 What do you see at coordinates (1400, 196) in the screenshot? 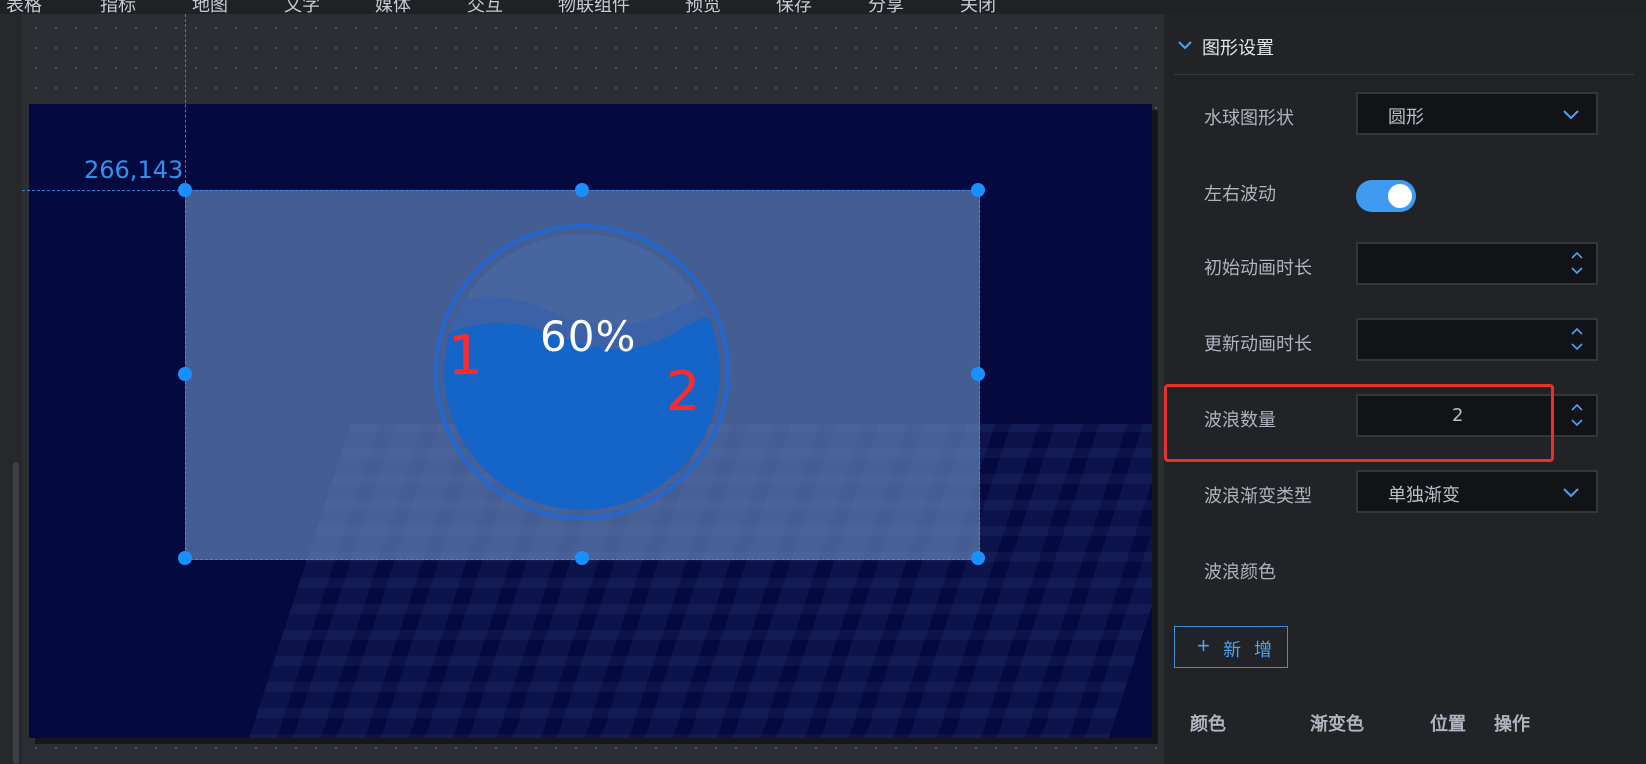
I see `toggle-knob` at bounding box center [1400, 196].